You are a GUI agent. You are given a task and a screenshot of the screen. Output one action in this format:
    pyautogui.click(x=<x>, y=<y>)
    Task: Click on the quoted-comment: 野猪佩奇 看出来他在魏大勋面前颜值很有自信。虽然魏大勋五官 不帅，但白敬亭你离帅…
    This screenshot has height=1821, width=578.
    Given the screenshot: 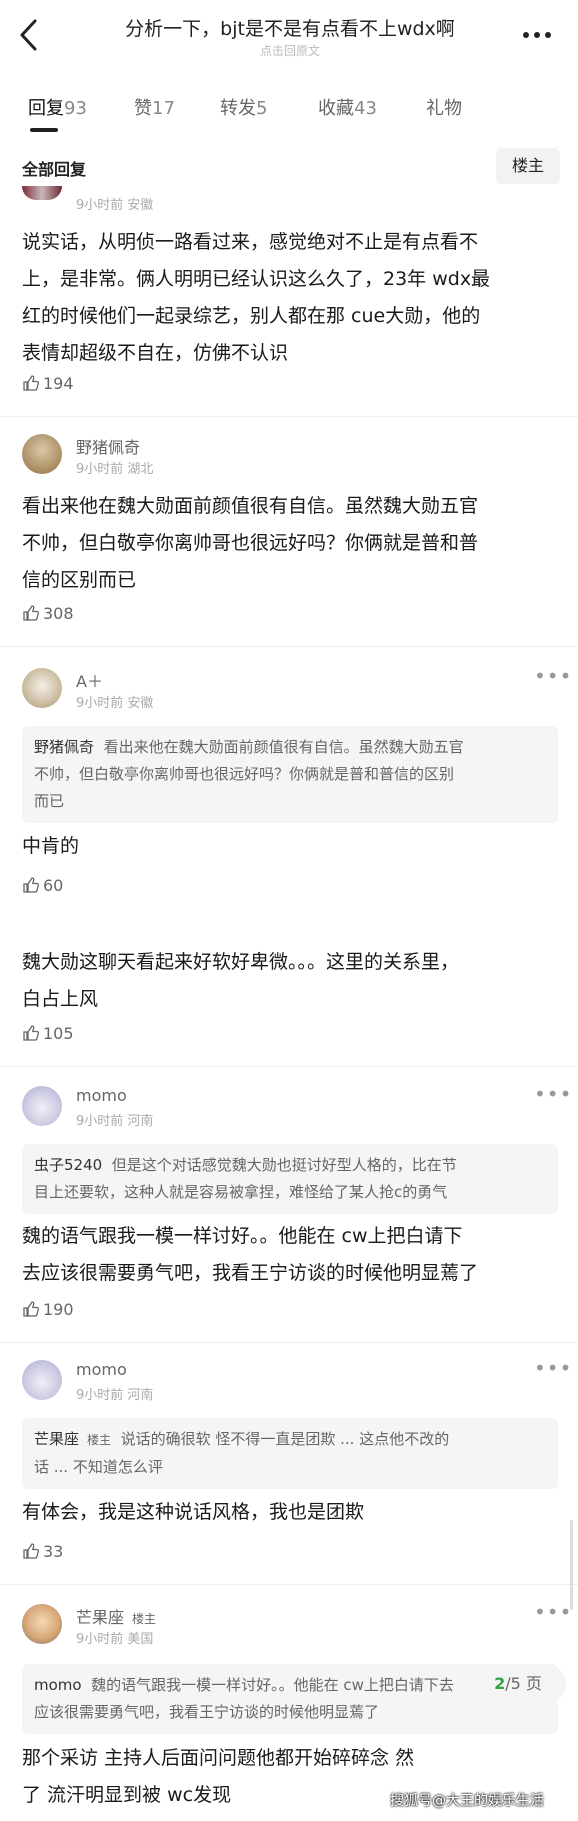 What is the action you would take?
    pyautogui.click(x=290, y=774)
    